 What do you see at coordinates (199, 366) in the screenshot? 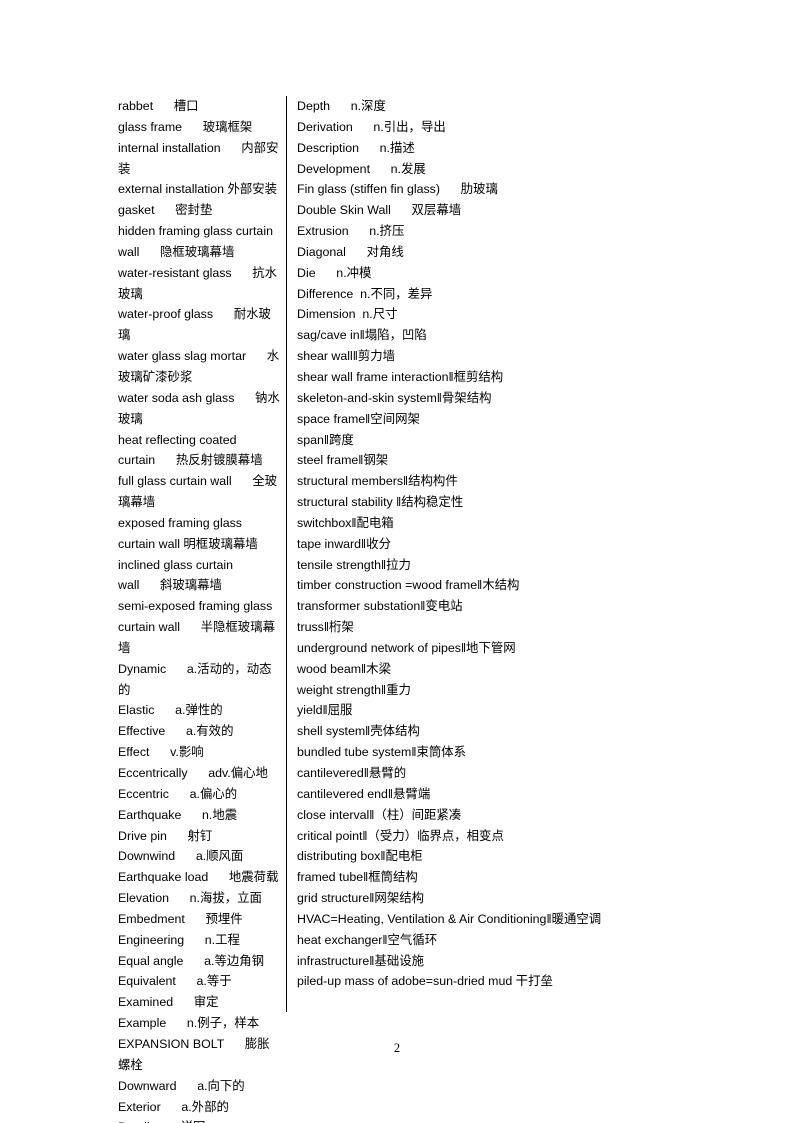
I see `glossary-entry: water glass slag mortar 水玻璃矿漆砂浆` at bounding box center [199, 366].